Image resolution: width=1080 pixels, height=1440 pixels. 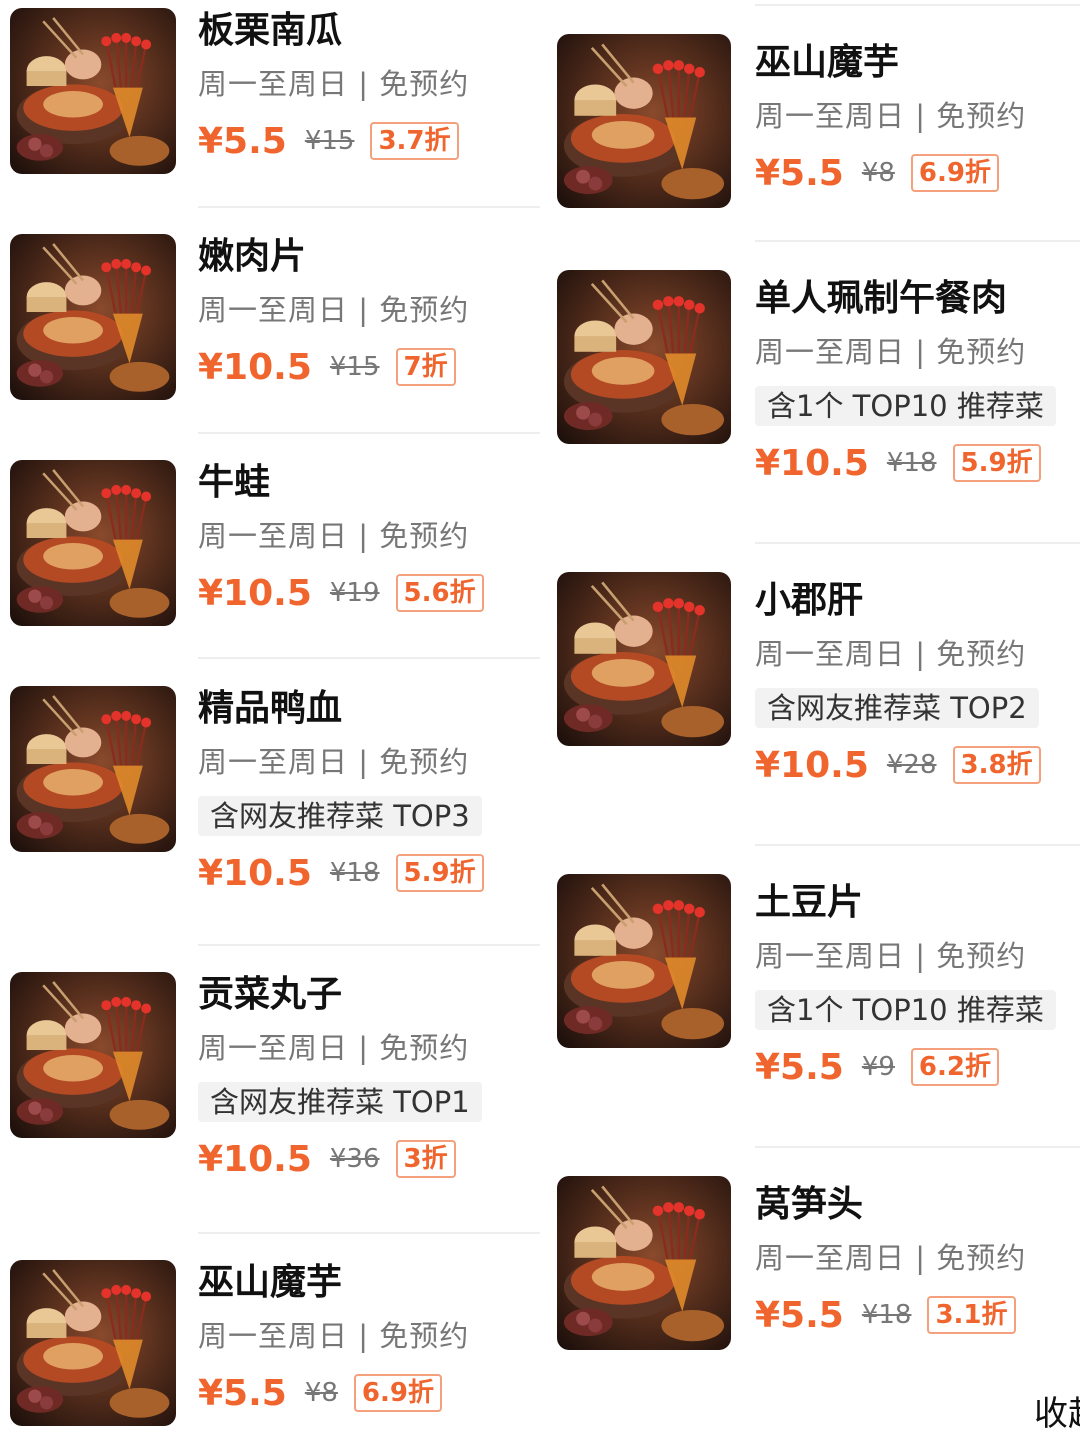 What do you see at coordinates (971, 1315) in the screenshot?
I see `discount-badge: 3.1折` at bounding box center [971, 1315].